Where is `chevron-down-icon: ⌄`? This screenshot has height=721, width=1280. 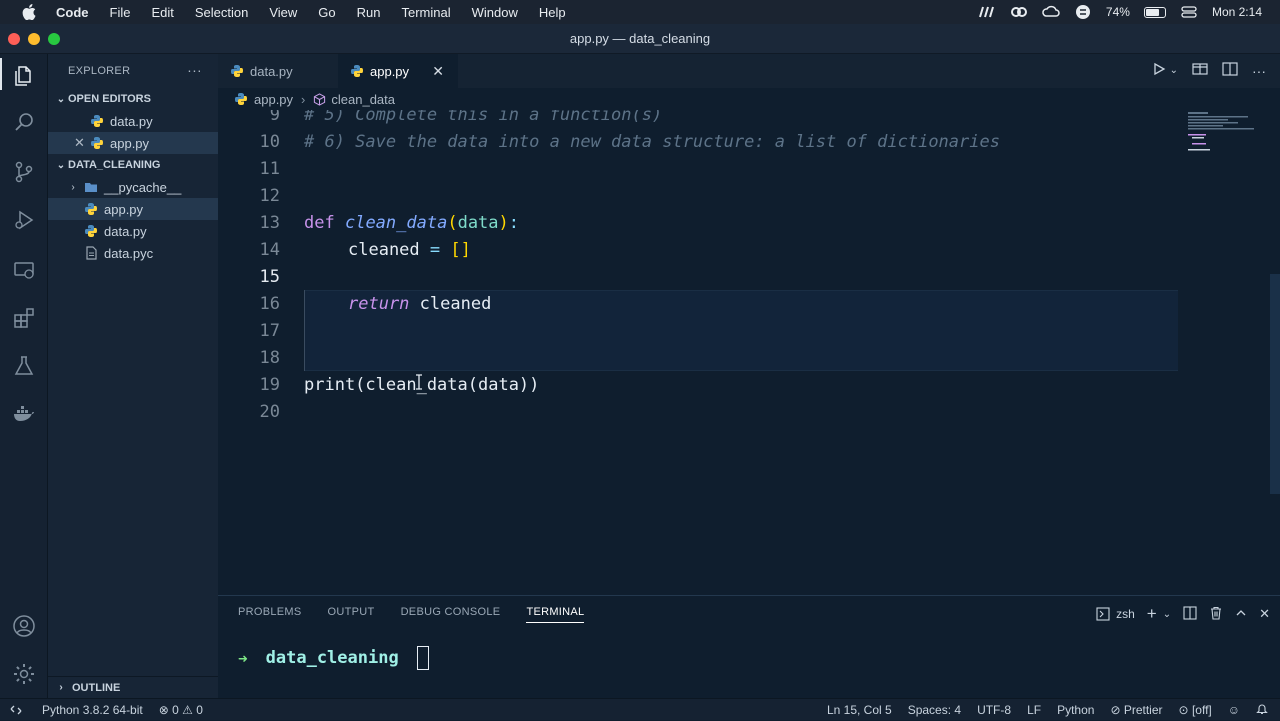 chevron-down-icon: ⌄ is located at coordinates (61, 165).